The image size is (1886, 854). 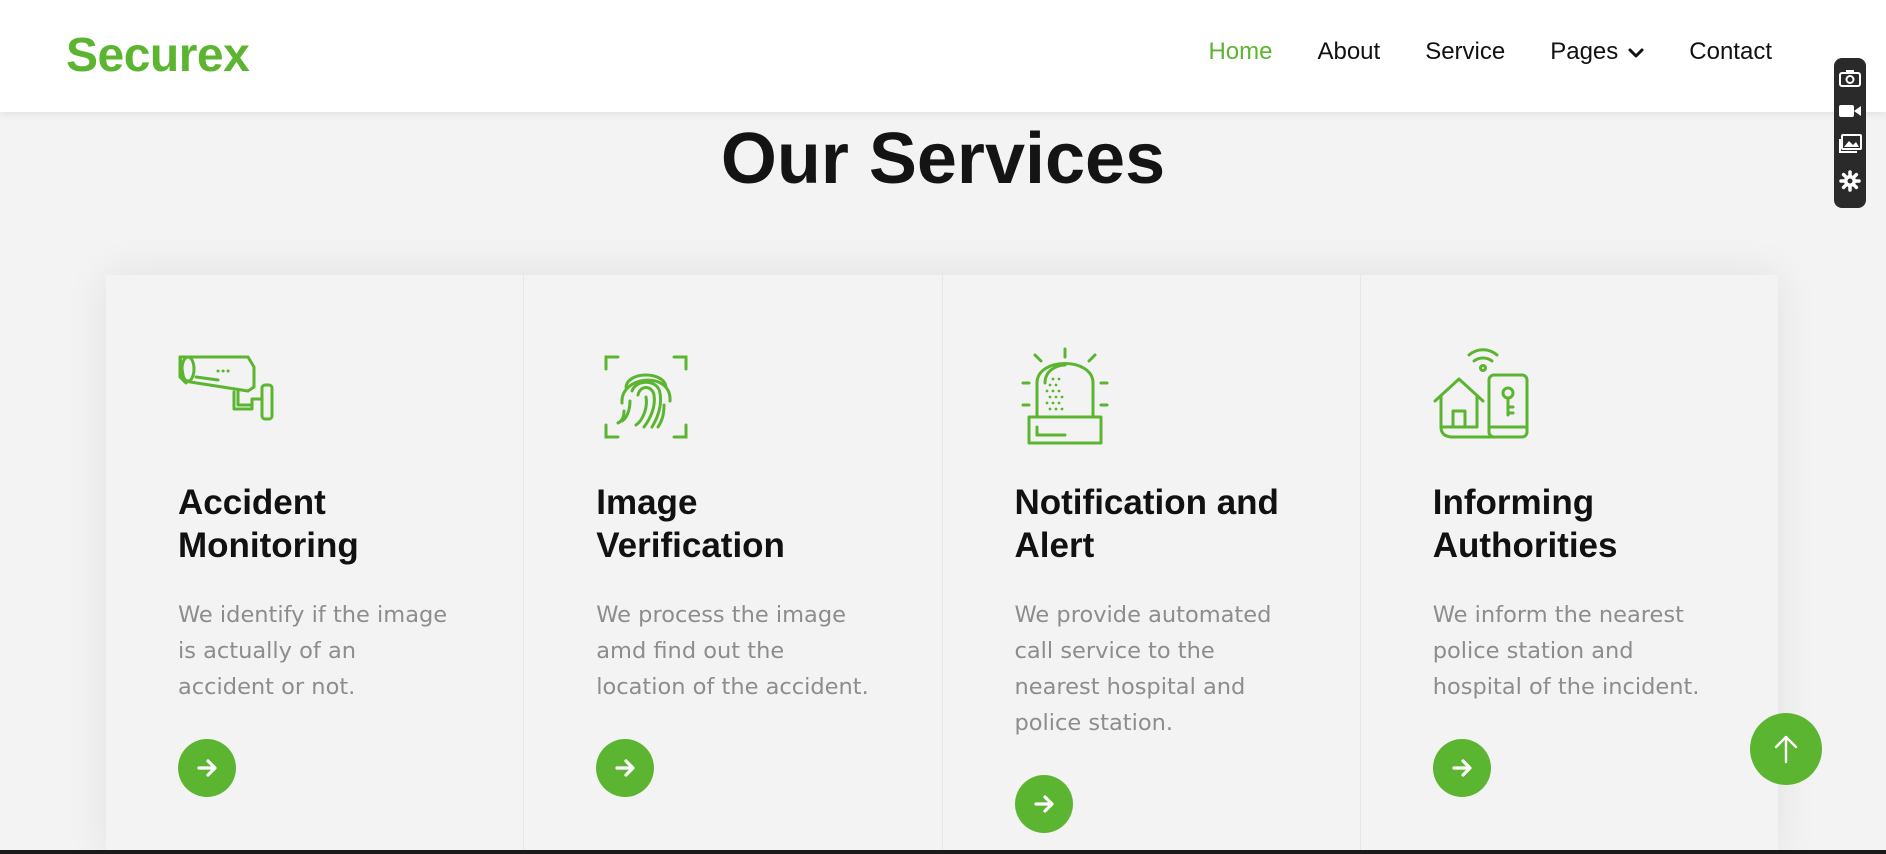 I want to click on nav-service: Service, so click(x=1465, y=52).